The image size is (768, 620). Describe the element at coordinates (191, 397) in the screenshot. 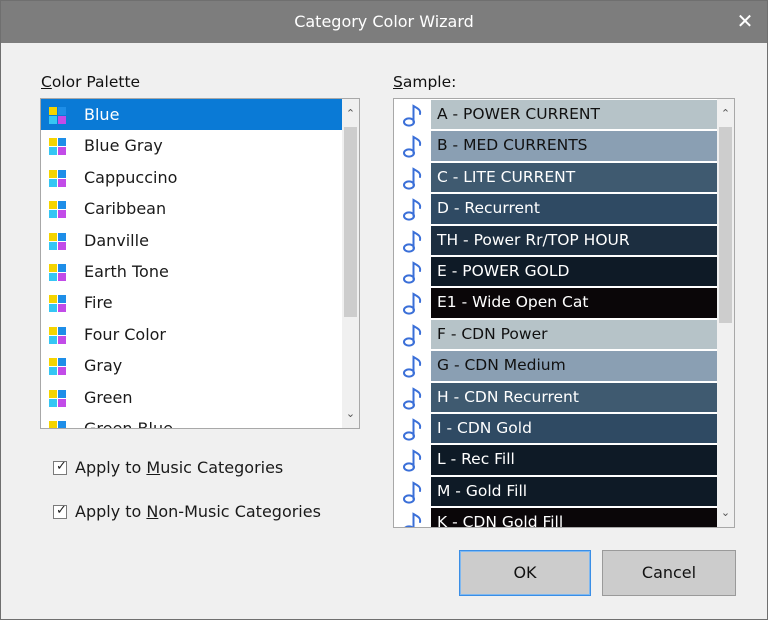

I see `palette-item: Green` at that location.